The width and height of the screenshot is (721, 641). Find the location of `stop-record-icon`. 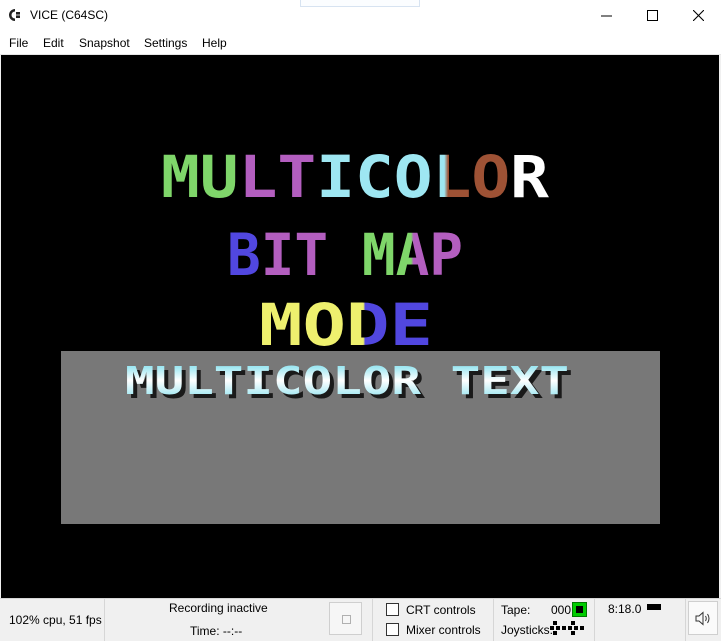

stop-record-icon is located at coordinates (346, 619).